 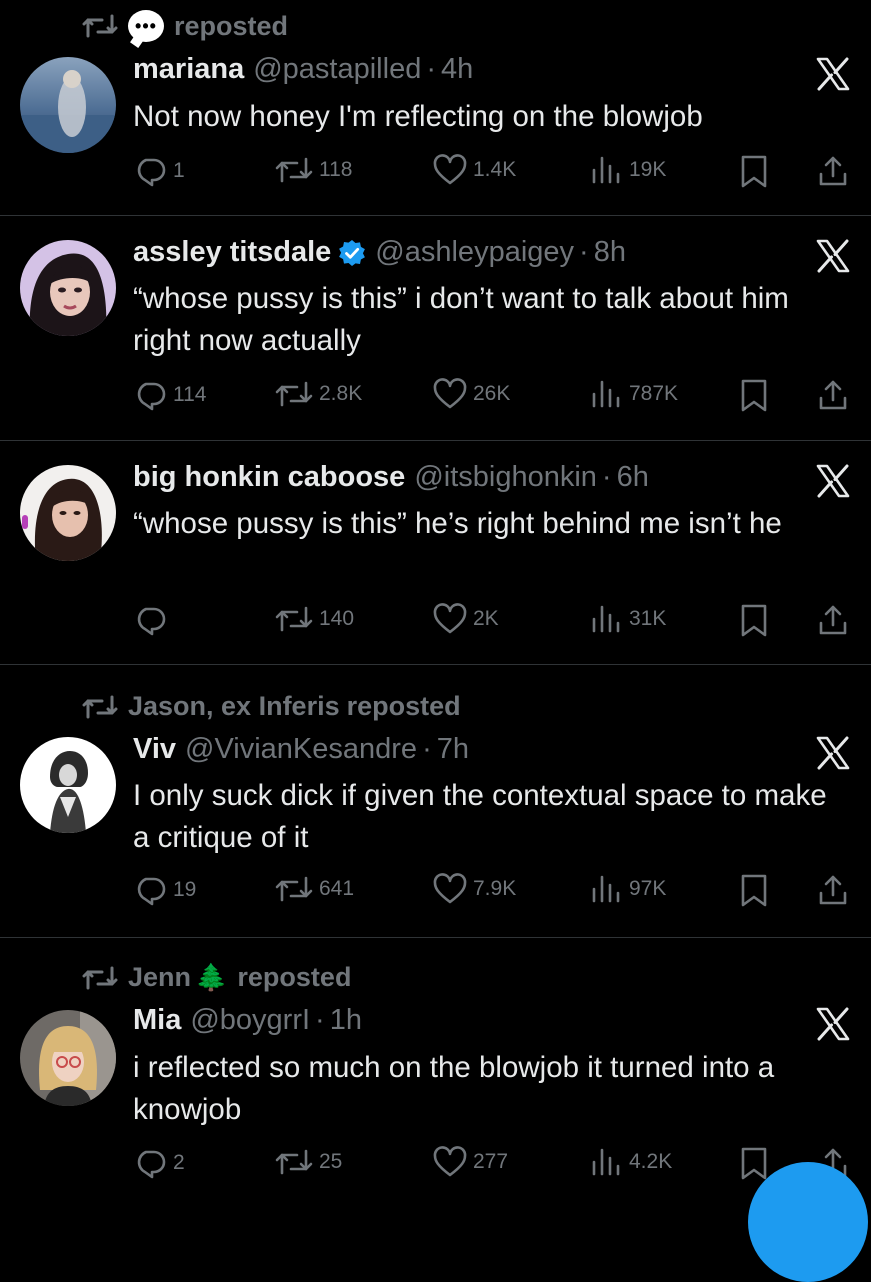 I want to click on tree-emoji-icon: 🌲, so click(x=211, y=977).